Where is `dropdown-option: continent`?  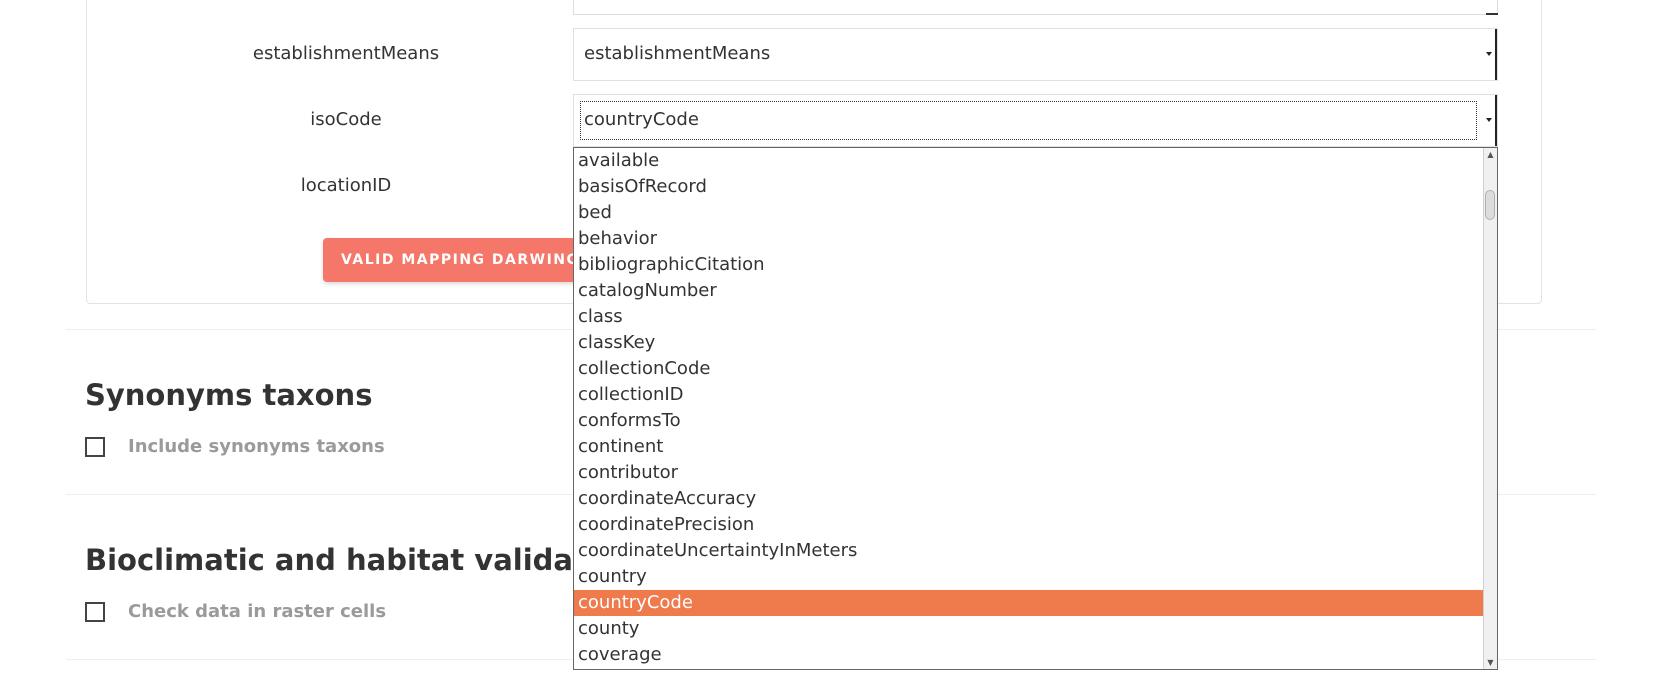
dropdown-option: continent is located at coordinates (1028, 447).